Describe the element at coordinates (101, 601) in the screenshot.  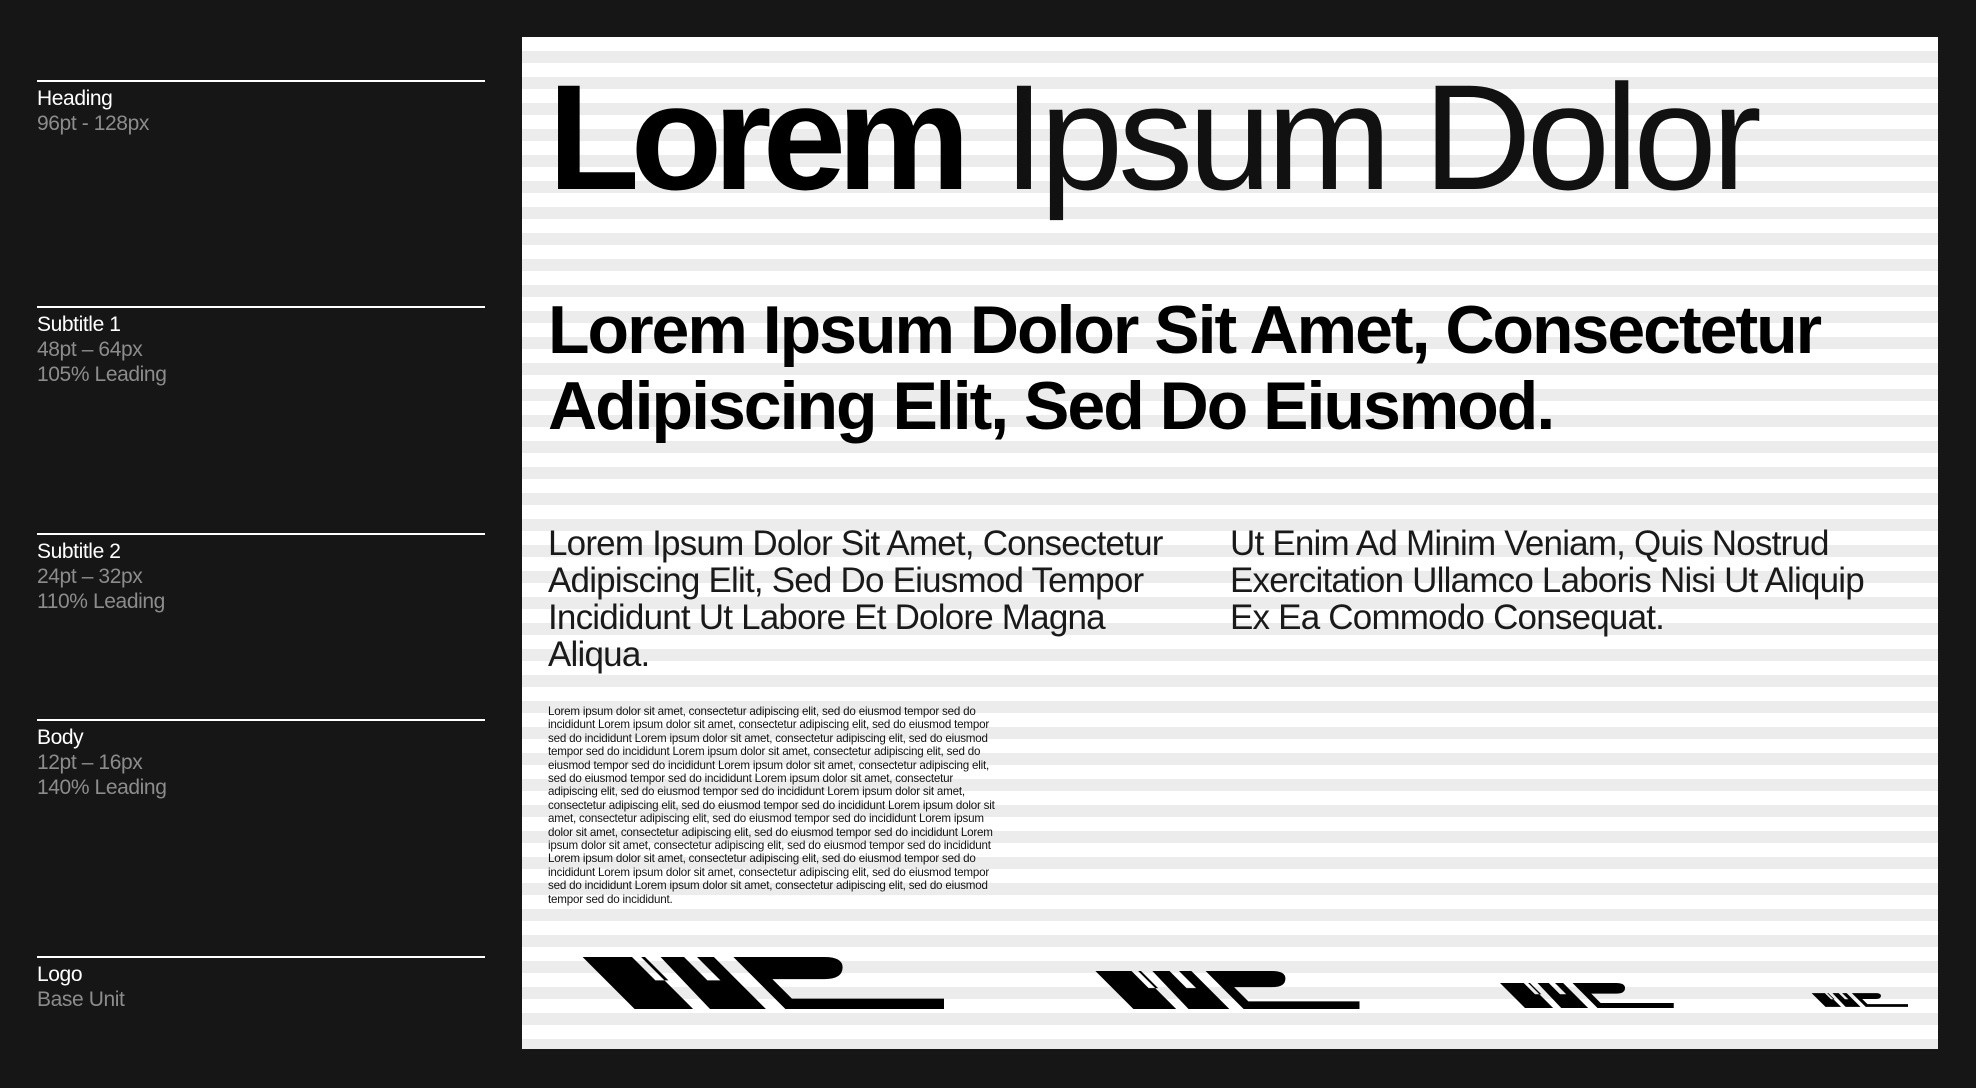
I see `spec-subtitle-2-leading: 110% Leading` at that location.